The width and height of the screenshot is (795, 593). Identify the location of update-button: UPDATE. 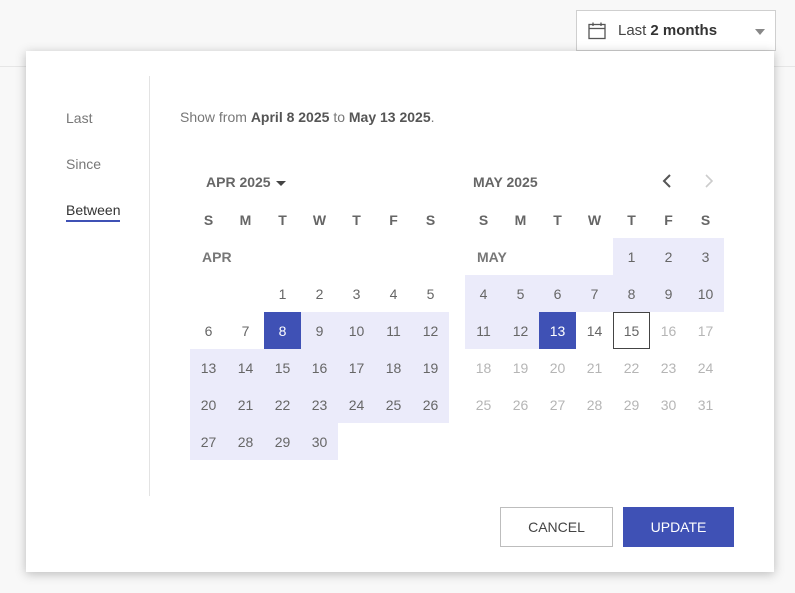
(678, 527).